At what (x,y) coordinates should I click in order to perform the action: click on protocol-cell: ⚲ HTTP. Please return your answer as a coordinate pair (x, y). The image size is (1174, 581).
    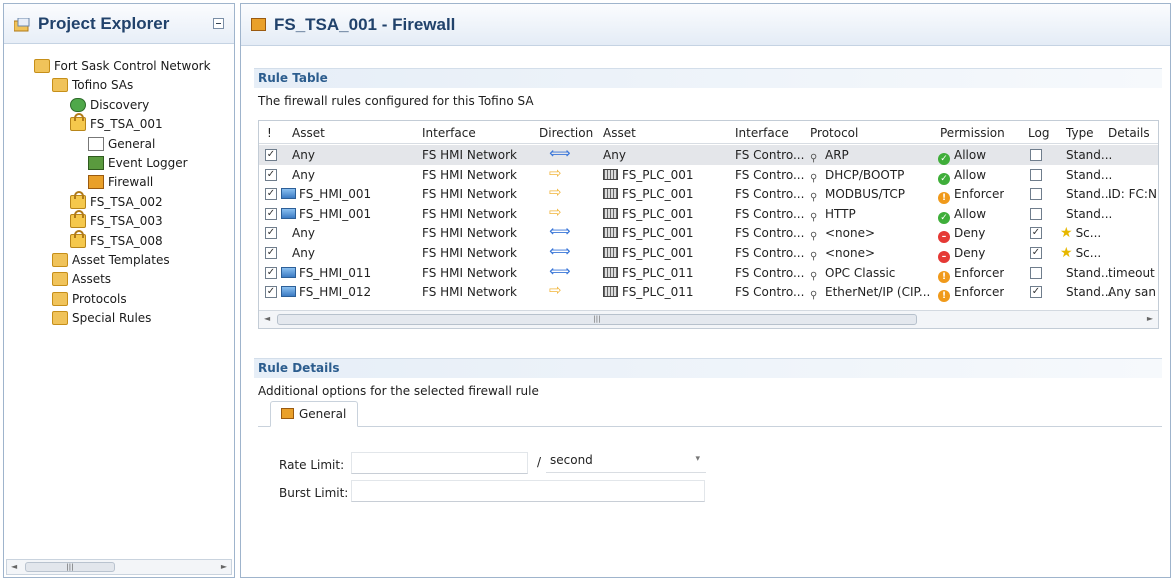
    Looking at the image, I should click on (874, 215).